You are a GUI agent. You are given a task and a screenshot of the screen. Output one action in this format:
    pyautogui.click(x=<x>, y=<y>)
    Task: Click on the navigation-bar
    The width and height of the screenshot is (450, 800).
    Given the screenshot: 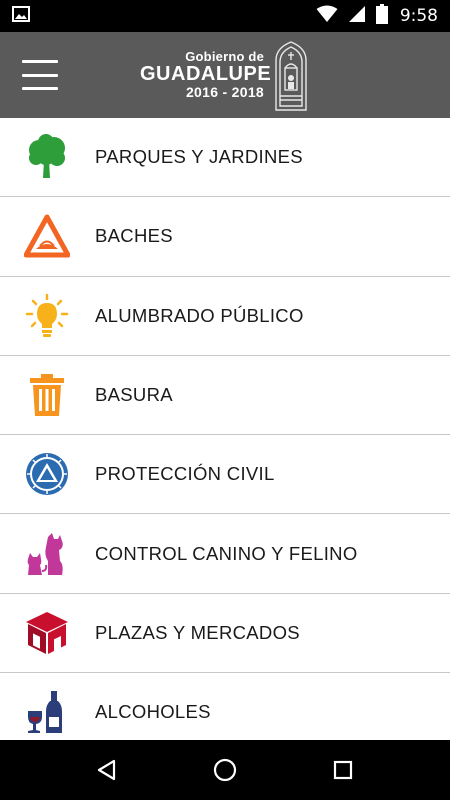 What is the action you would take?
    pyautogui.click(x=225, y=770)
    